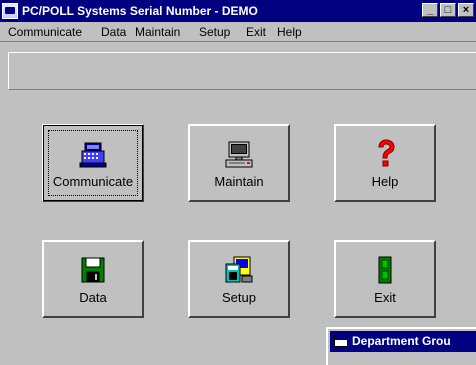 Image resolution: width=476 pixels, height=365 pixels. I want to click on toolbar-area, so click(242, 71).